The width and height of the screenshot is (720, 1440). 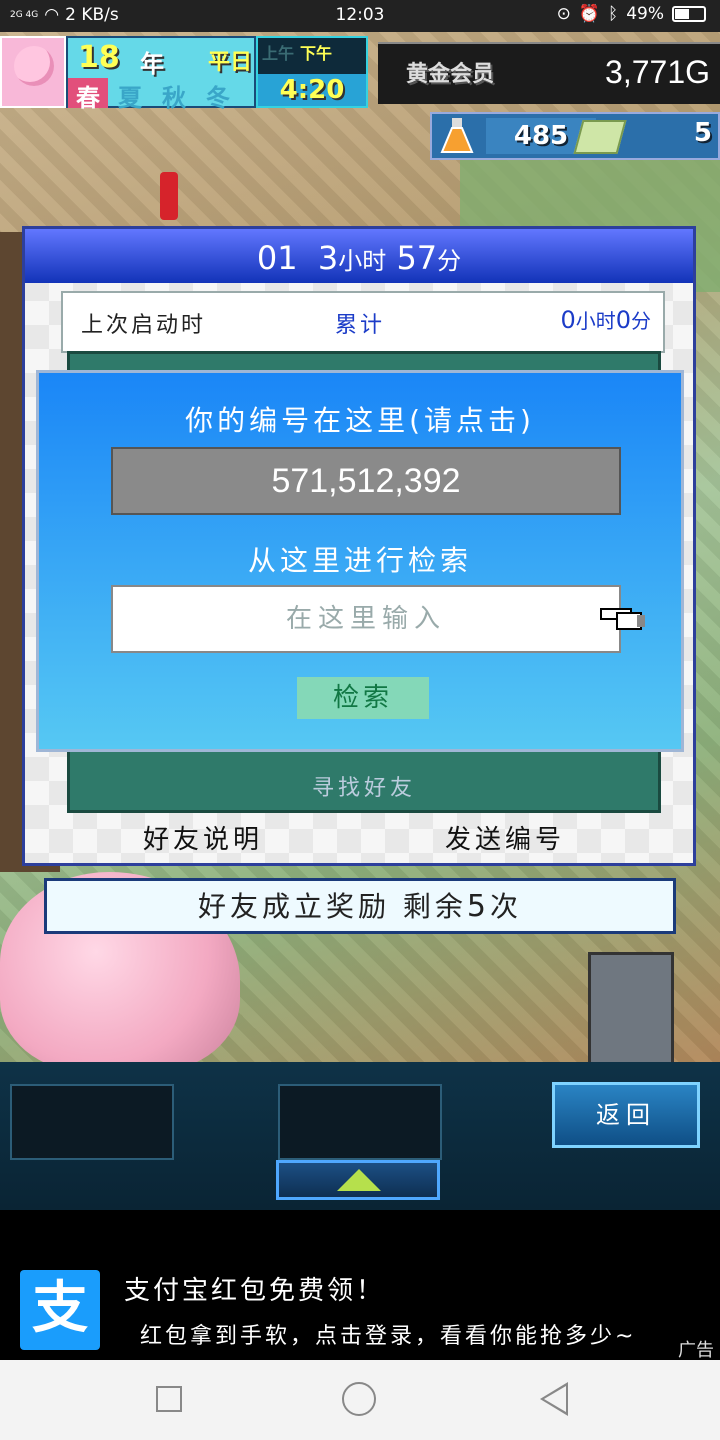 What do you see at coordinates (595, 321) in the screenshot?
I see `total-hours-unit: 小时` at bounding box center [595, 321].